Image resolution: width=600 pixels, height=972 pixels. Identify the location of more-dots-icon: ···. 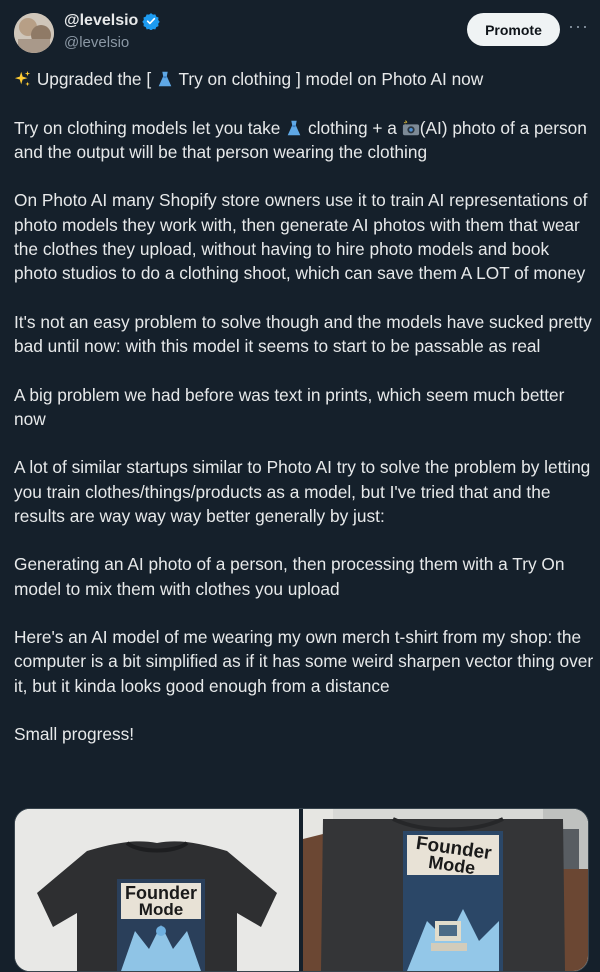
(578, 29).